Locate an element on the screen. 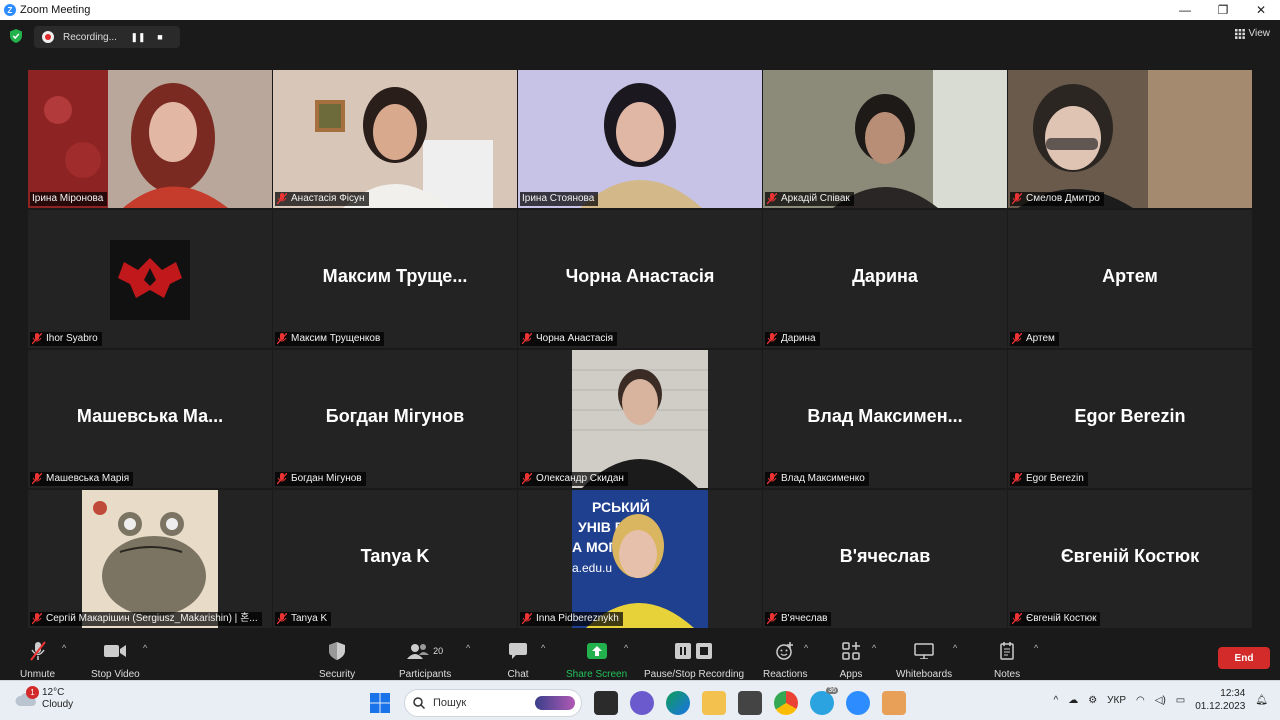 This screenshot has width=1280, height=720. maximize-button: ❐ is located at coordinates (1223, 10).